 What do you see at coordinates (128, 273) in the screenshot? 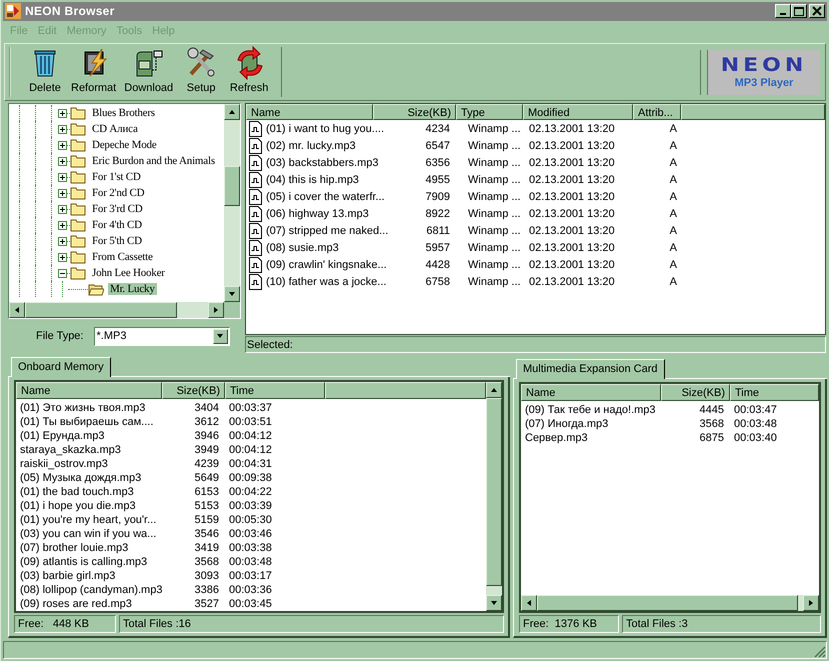
I see `tree-item: John Lee Hooker` at bounding box center [128, 273].